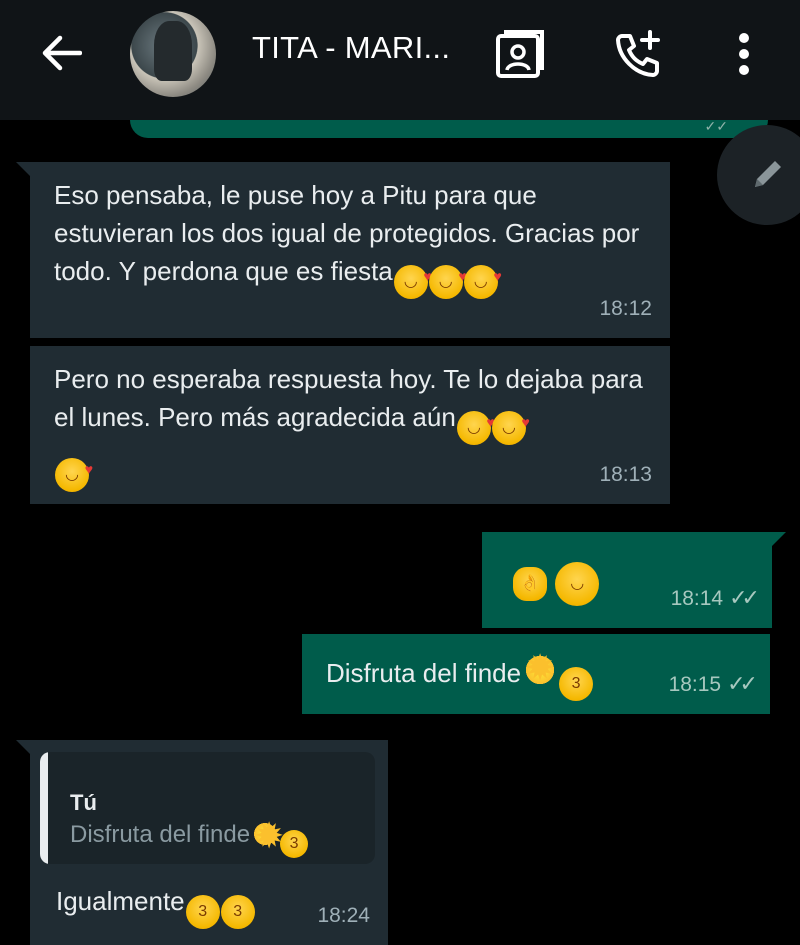 The image size is (800, 945). Describe the element at coordinates (449, 128) in the screenshot. I see `previous-message-bubble: ✓✓` at that location.